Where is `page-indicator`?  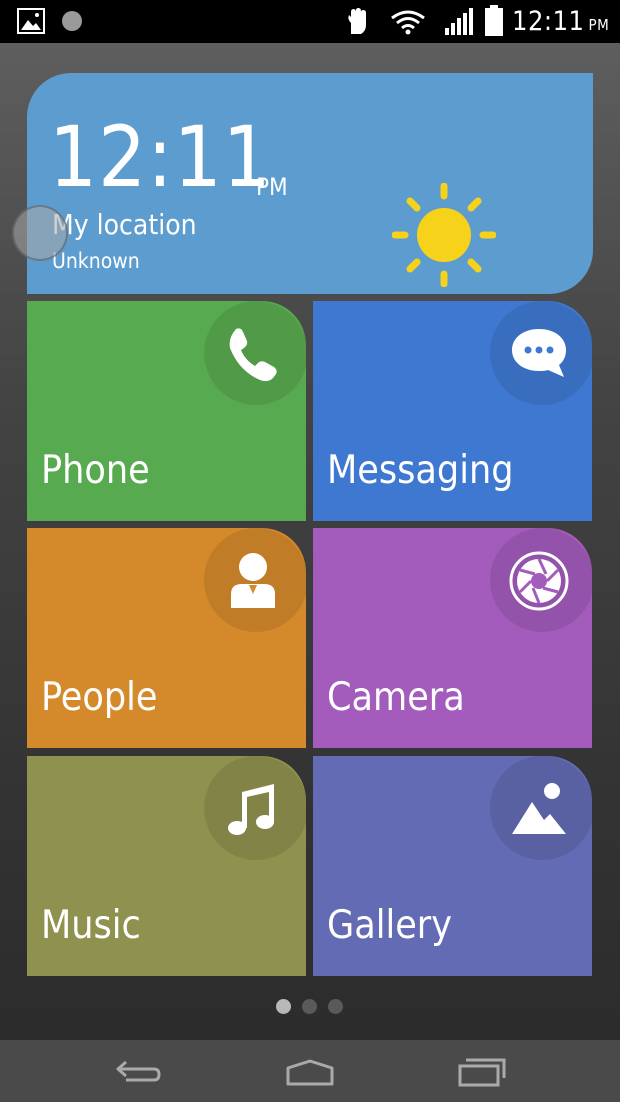 page-indicator is located at coordinates (310, 1009).